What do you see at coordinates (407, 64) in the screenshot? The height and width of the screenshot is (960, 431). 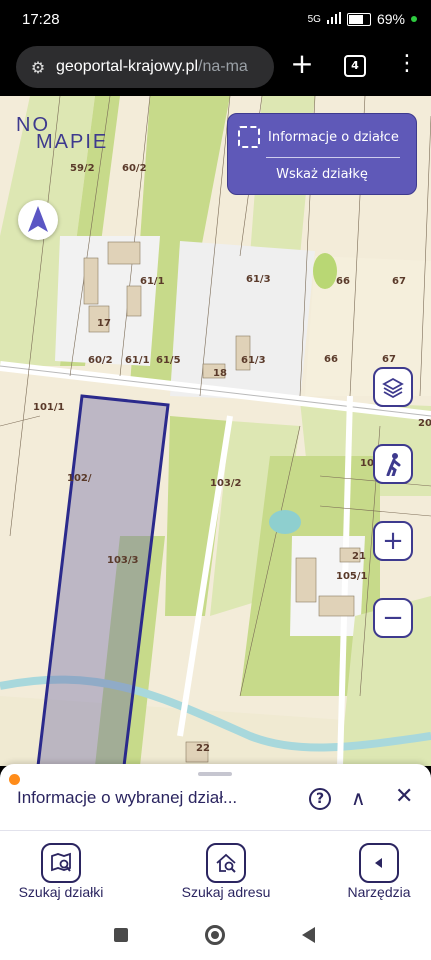 I see `browser-menu-button: ⋮` at bounding box center [407, 64].